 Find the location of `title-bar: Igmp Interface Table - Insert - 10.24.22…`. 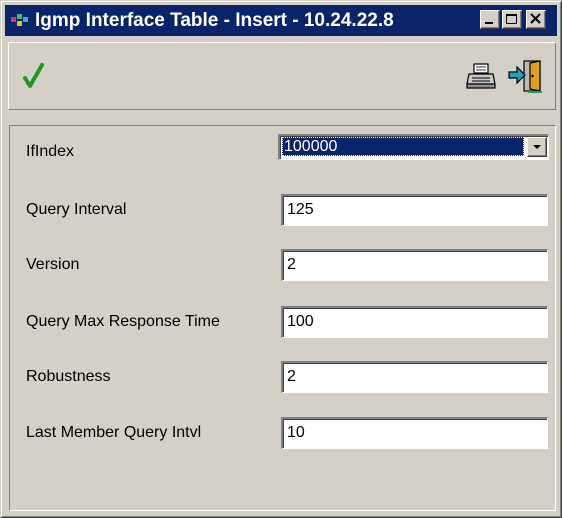

title-bar: Igmp Interface Table - Insert - 10.24.22… is located at coordinates (281, 20).